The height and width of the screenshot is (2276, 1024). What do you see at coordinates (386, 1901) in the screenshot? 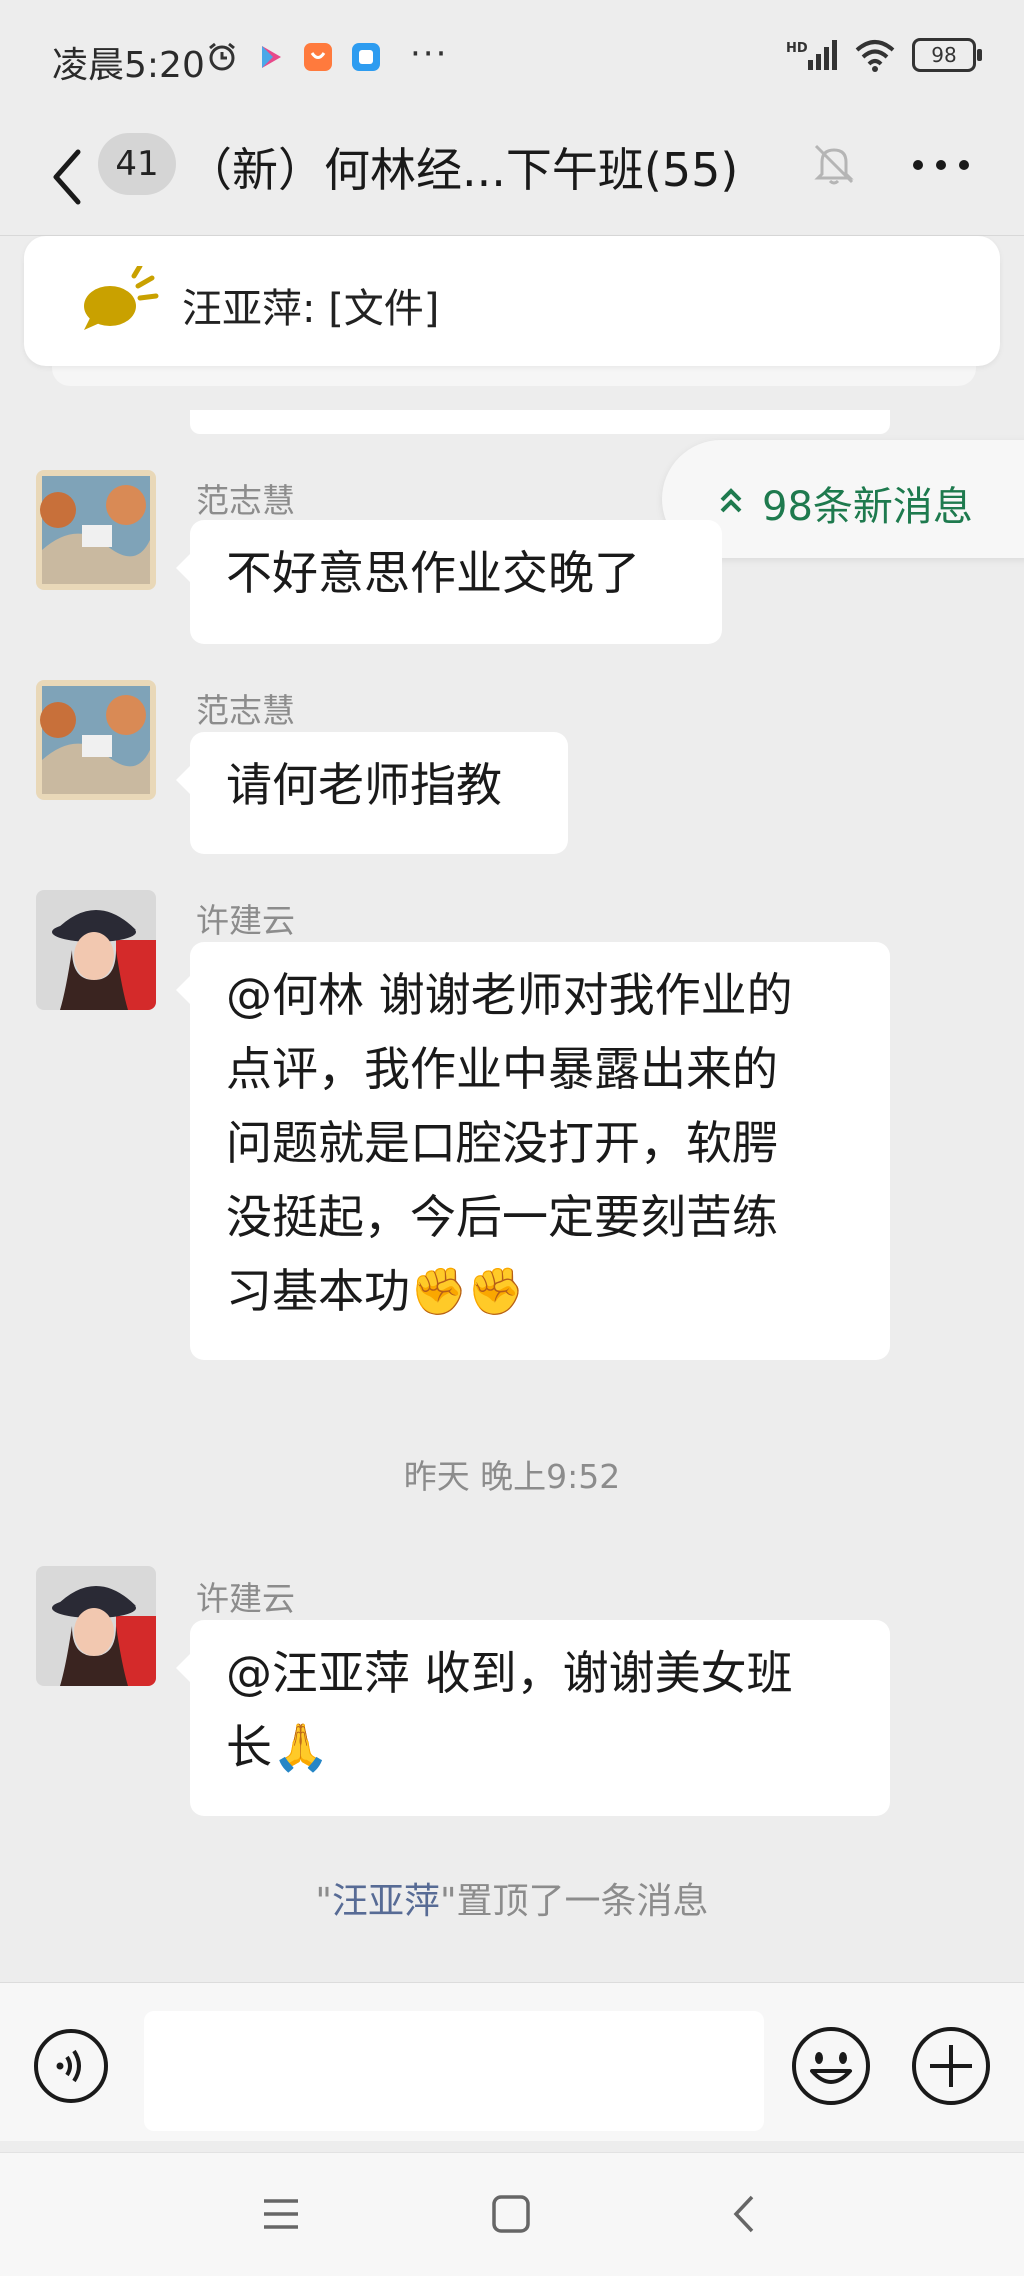
I see `system-note-user-link: 汪亚萍` at bounding box center [386, 1901].